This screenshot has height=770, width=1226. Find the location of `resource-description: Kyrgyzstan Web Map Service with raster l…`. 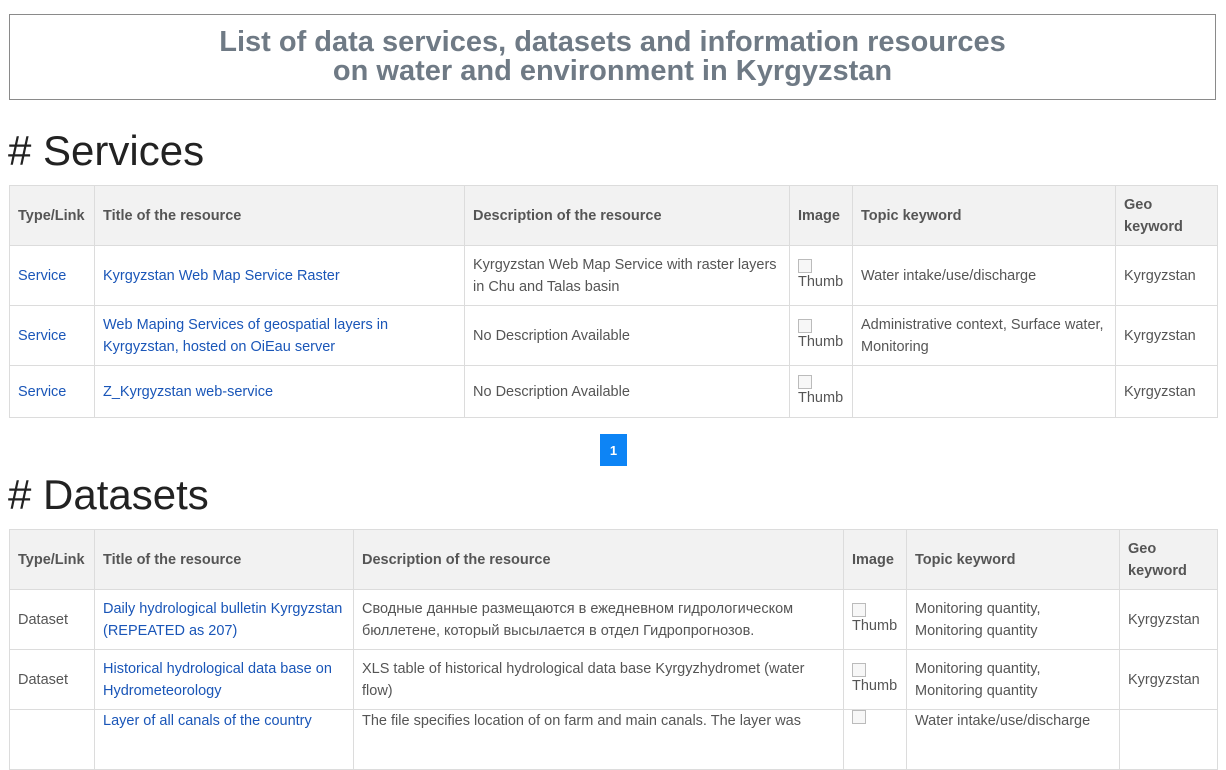

resource-description: Kyrgyzstan Web Map Service with raster l… is located at coordinates (627, 275).